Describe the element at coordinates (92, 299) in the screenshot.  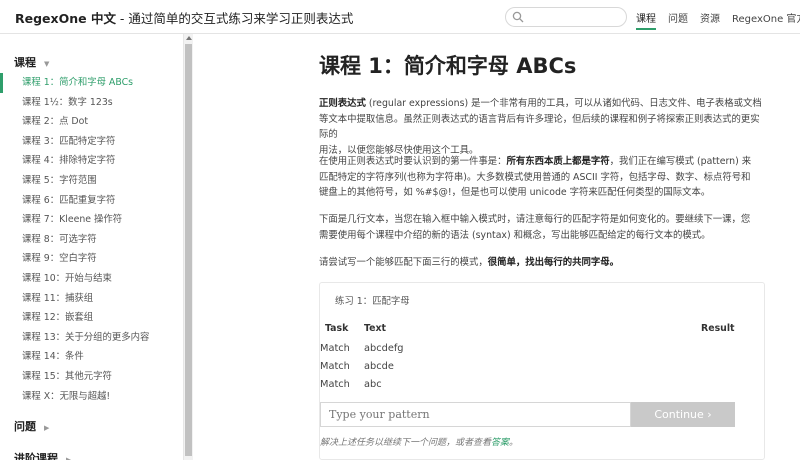
I see `sidebar-lesson-item: 课程 11：捕获组` at that location.